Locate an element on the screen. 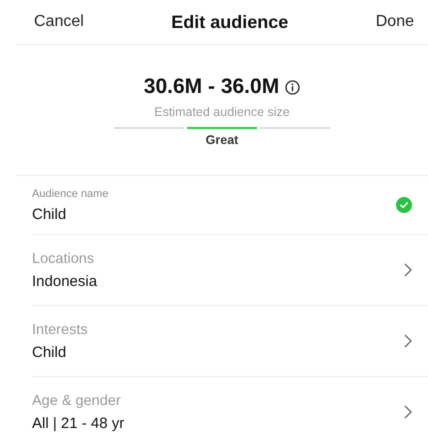 Image resolution: width=428 pixels, height=439 pixels. done-button: Done is located at coordinates (395, 22).